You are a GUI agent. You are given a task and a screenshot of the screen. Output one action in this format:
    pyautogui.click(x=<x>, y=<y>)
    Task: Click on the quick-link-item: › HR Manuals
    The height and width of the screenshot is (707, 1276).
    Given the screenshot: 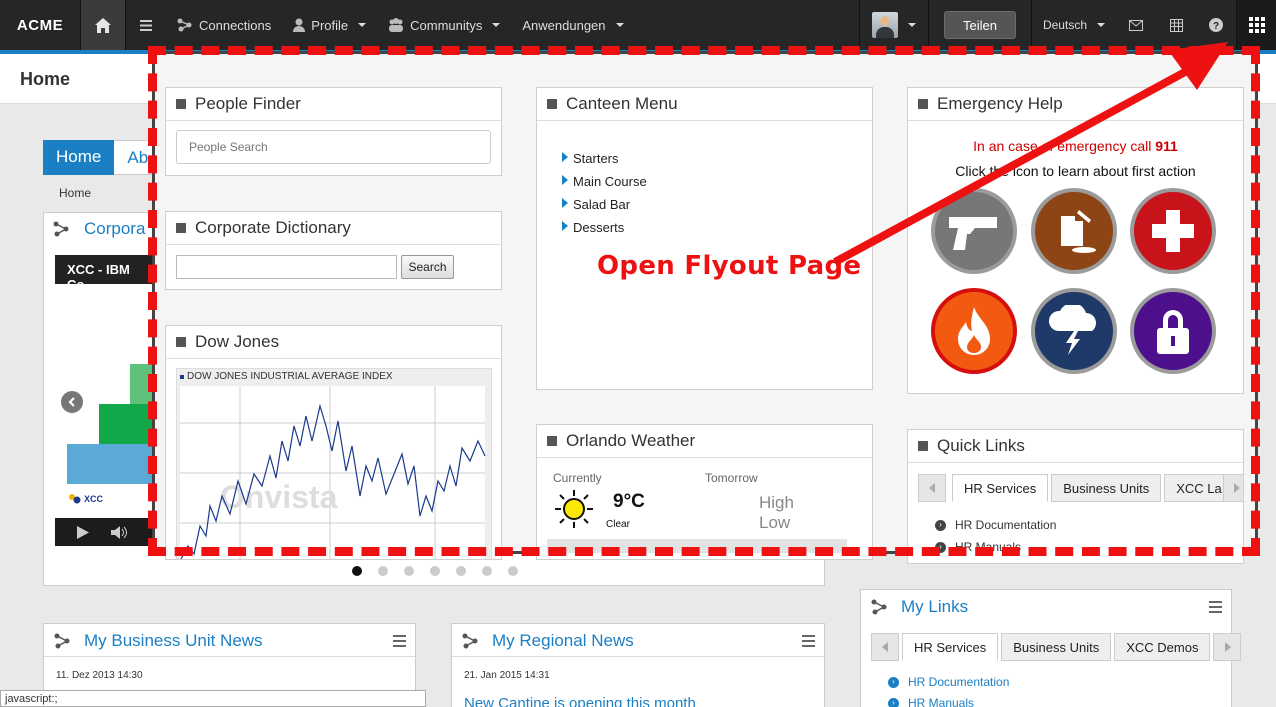 What is the action you would take?
    pyautogui.click(x=978, y=547)
    